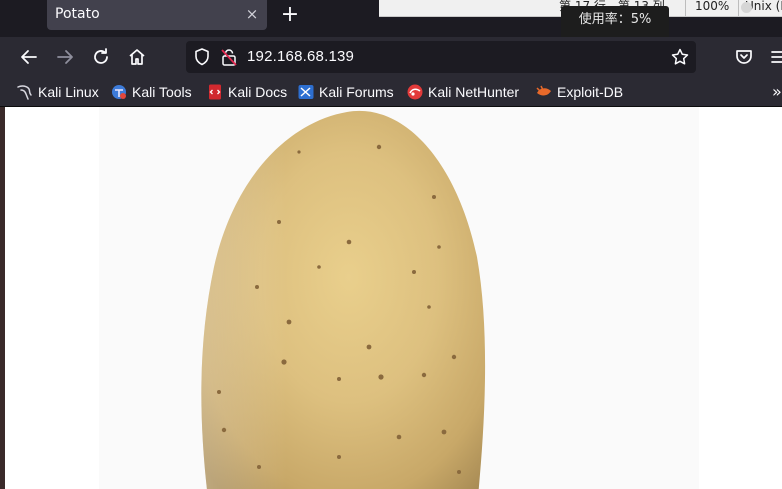  I want to click on forward-button, so click(65, 57).